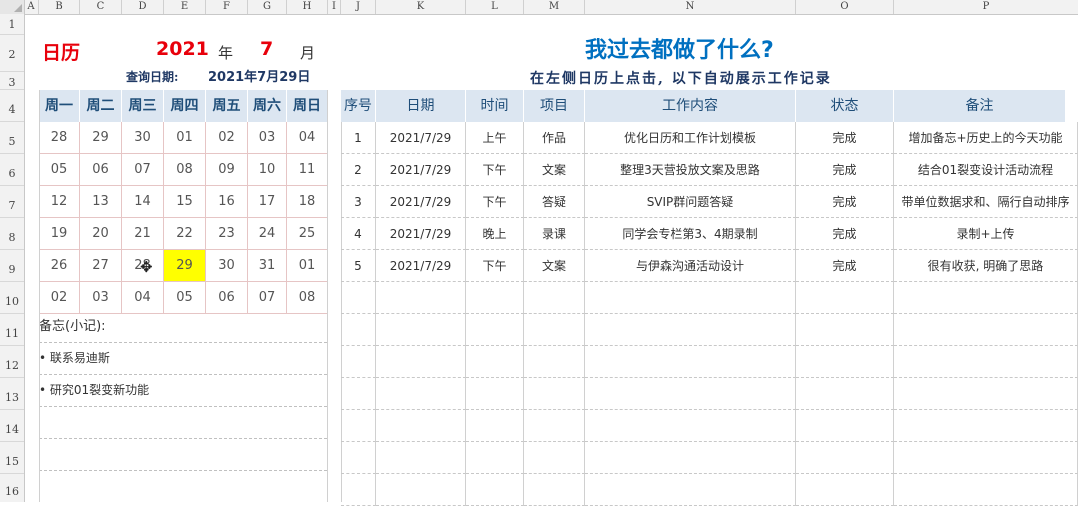 The image size is (1078, 510). I want to click on col-header-f: F, so click(227, 7).